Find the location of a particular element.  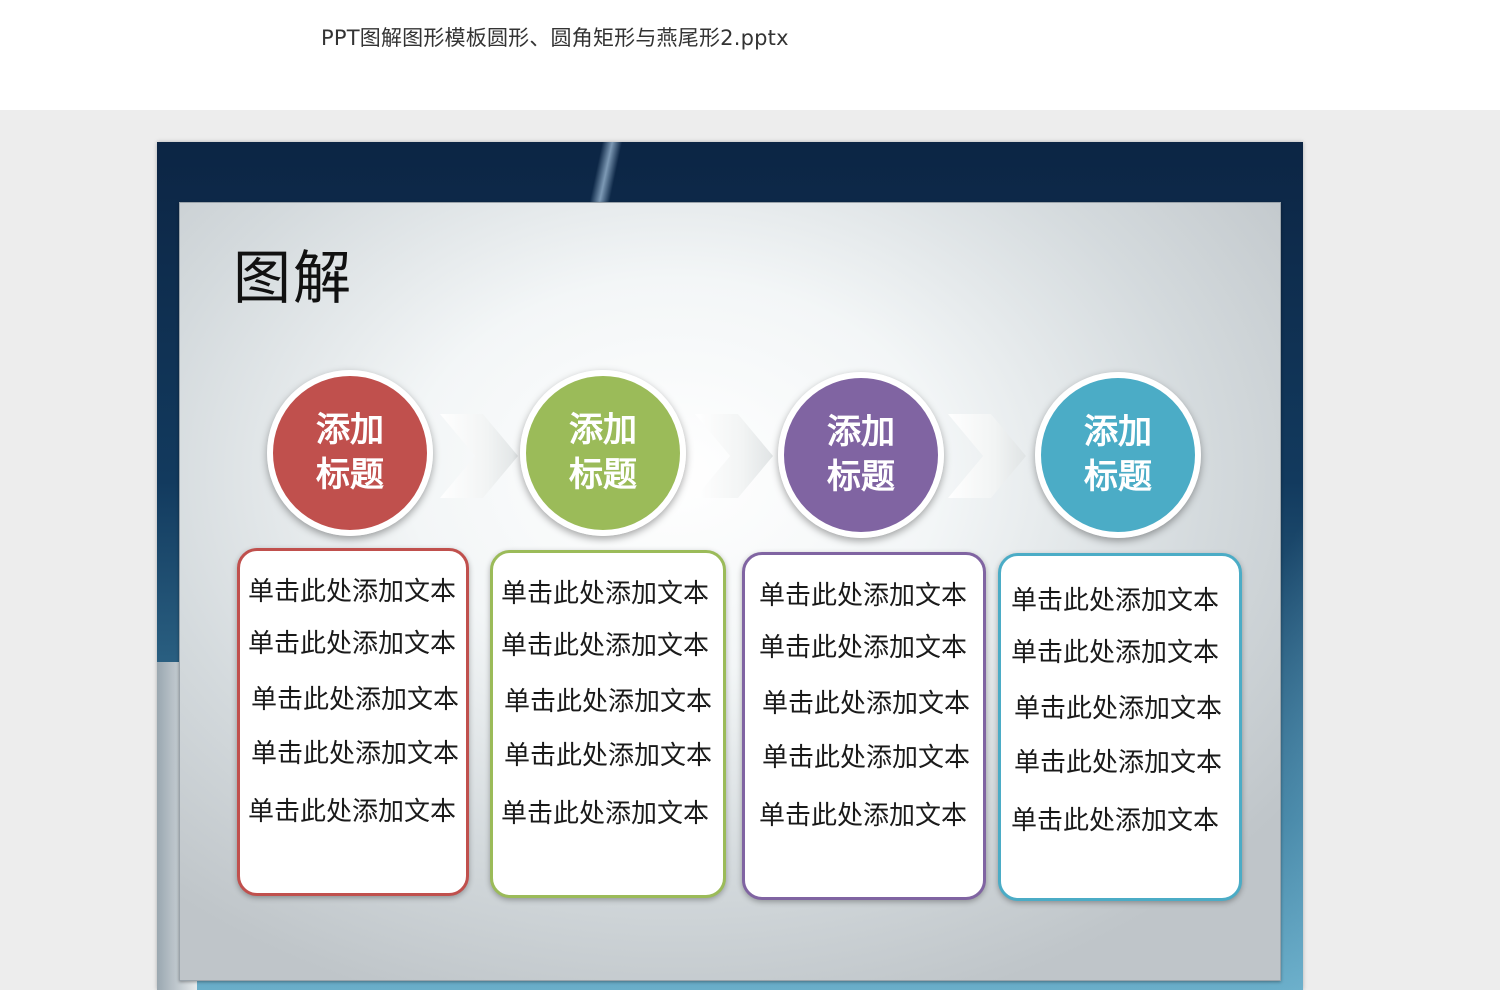

file-title: PPT图解图形模板圆形、圆角矩形与燕尾形2.pptx is located at coordinates (555, 38).